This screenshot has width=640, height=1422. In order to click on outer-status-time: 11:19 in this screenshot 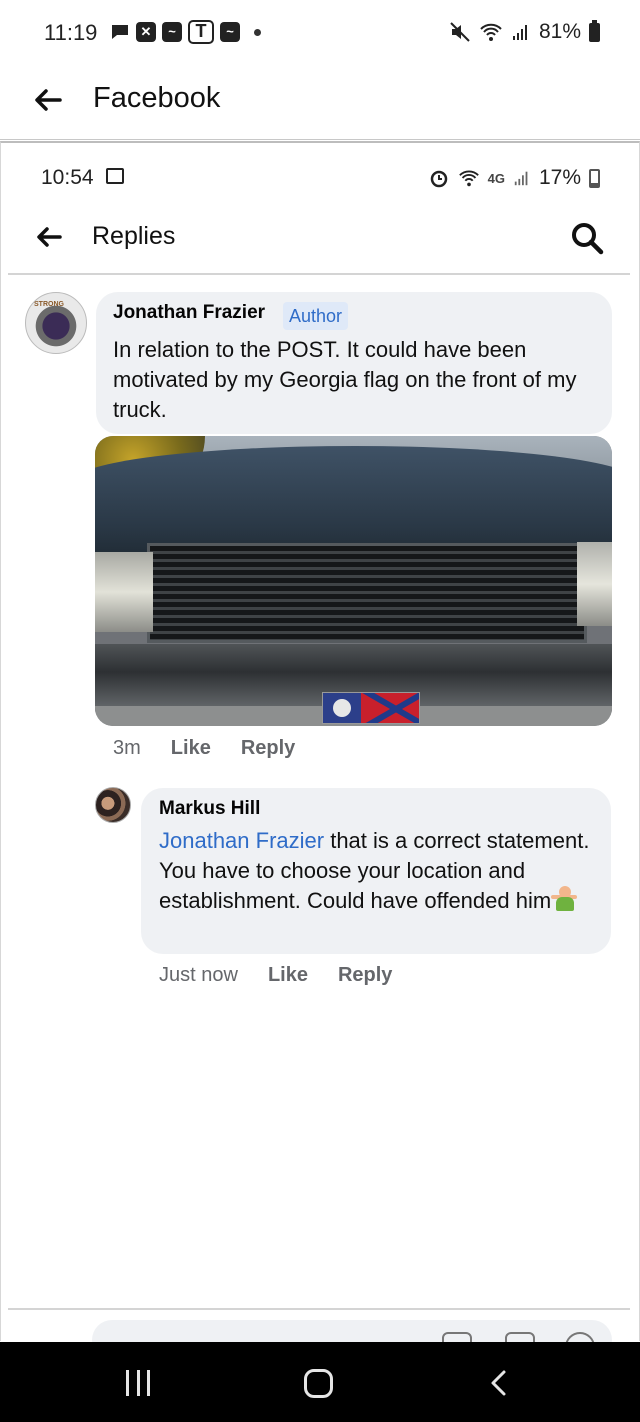, I will do `click(71, 32)`.